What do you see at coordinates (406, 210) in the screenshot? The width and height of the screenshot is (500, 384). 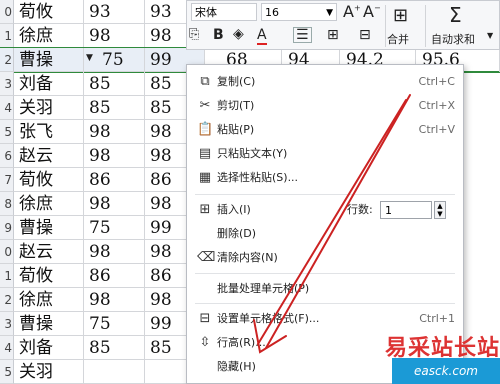 I see `rows-count-input: 1` at bounding box center [406, 210].